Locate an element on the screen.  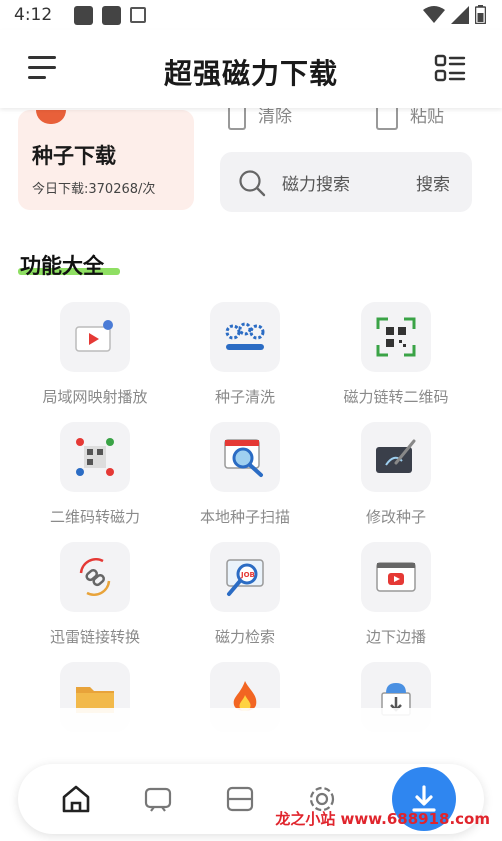
gears-progress-icon is located at coordinates (245, 337).